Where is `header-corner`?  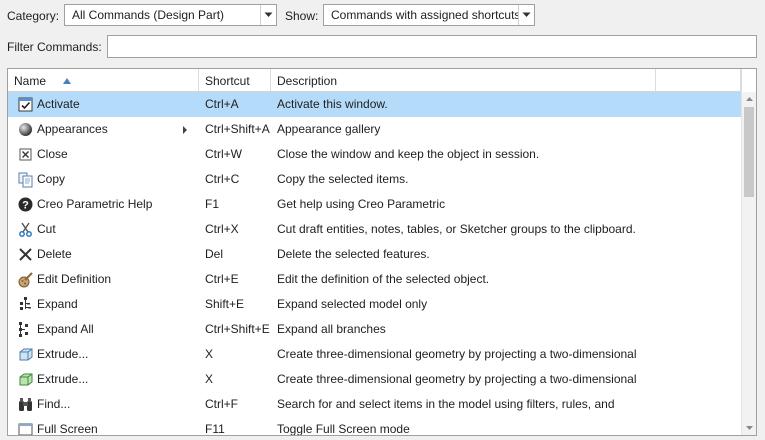 header-corner is located at coordinates (748, 80).